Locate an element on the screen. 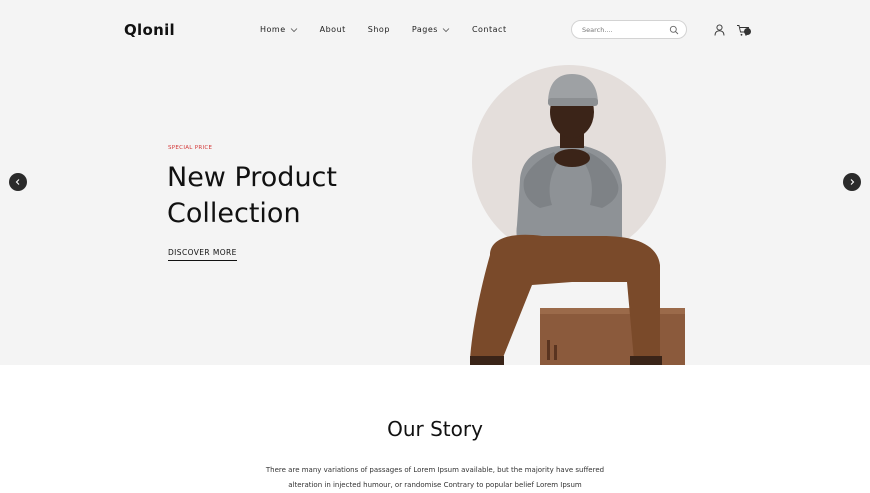 The width and height of the screenshot is (870, 493). chevron-right-icon is located at coordinates (852, 182).